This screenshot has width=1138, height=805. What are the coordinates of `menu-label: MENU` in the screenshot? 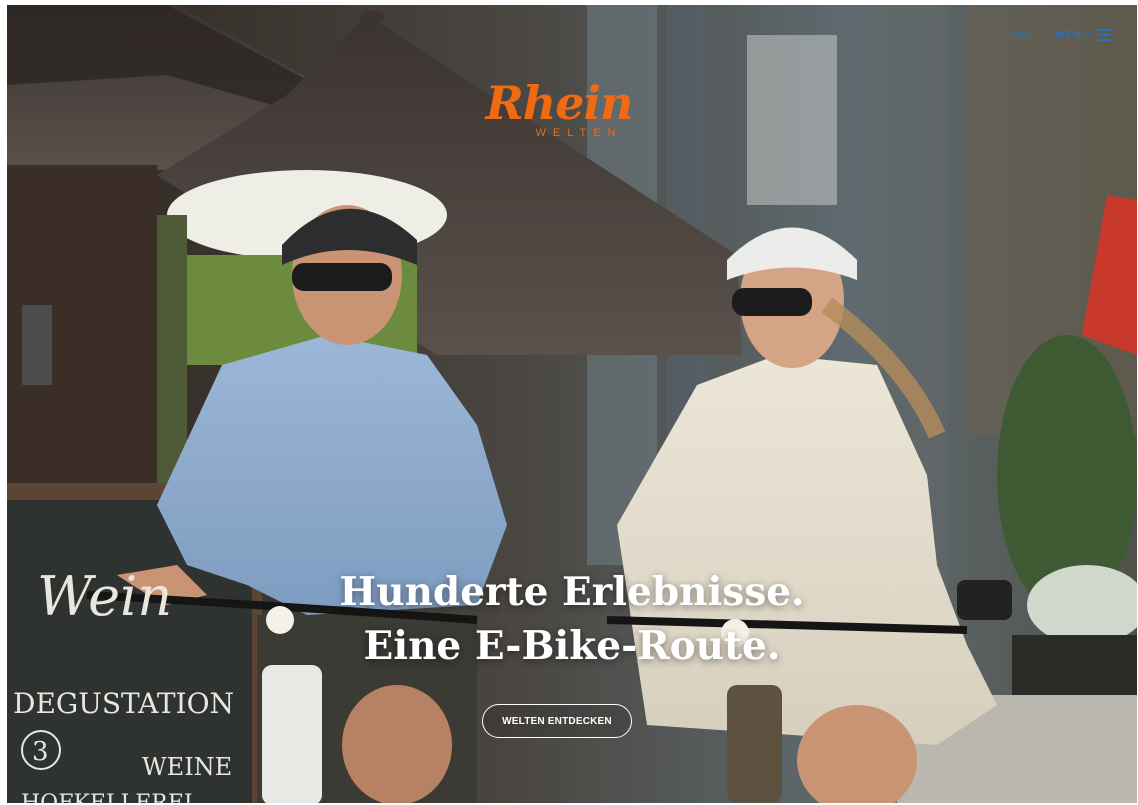 It's located at (1073, 35).